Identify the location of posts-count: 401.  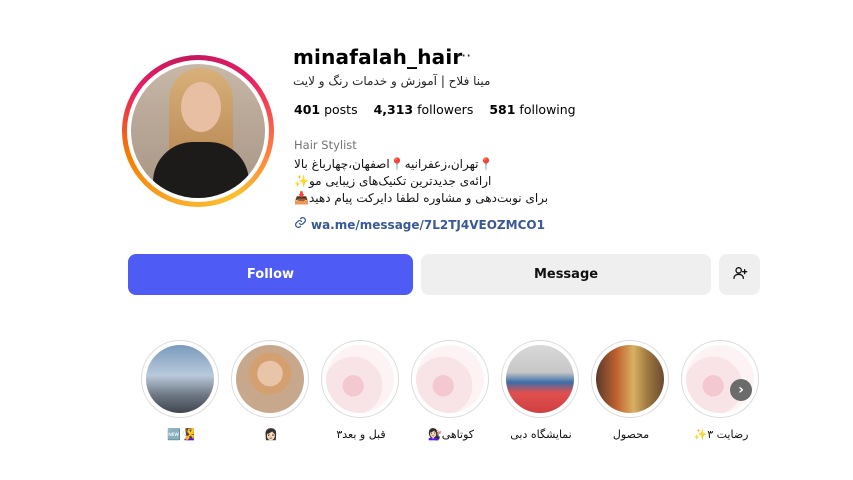
(307, 109).